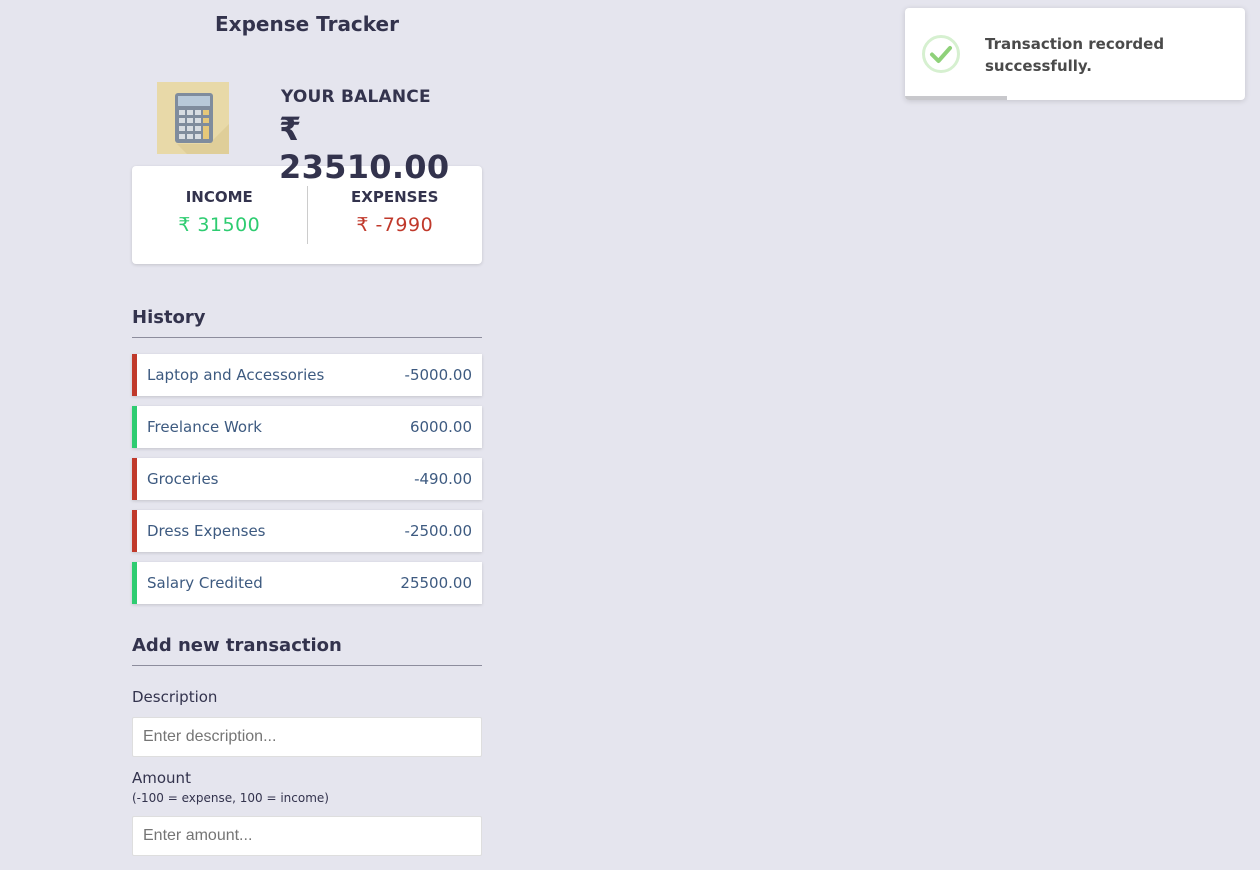 The image size is (1260, 870). I want to click on amount-input, so click(307, 836).